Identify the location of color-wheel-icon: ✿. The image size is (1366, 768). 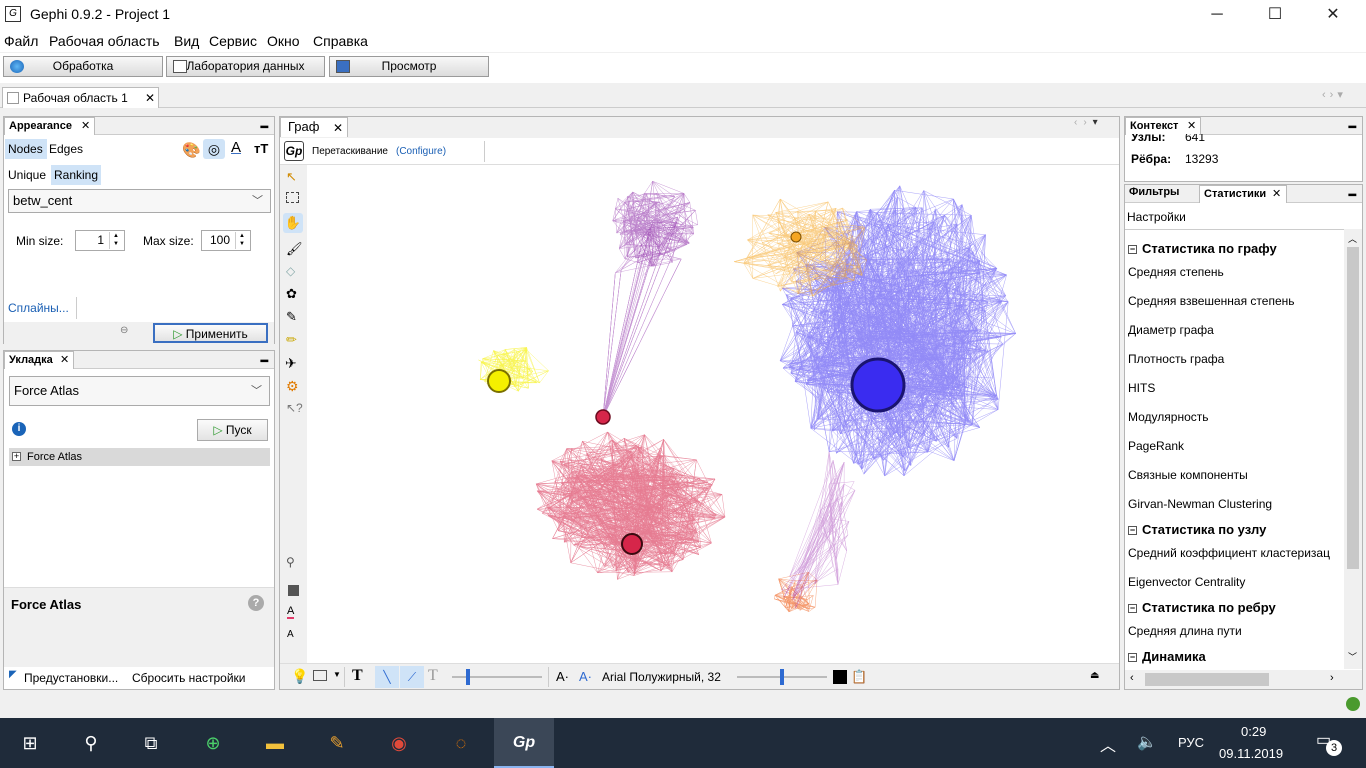
(291, 294).